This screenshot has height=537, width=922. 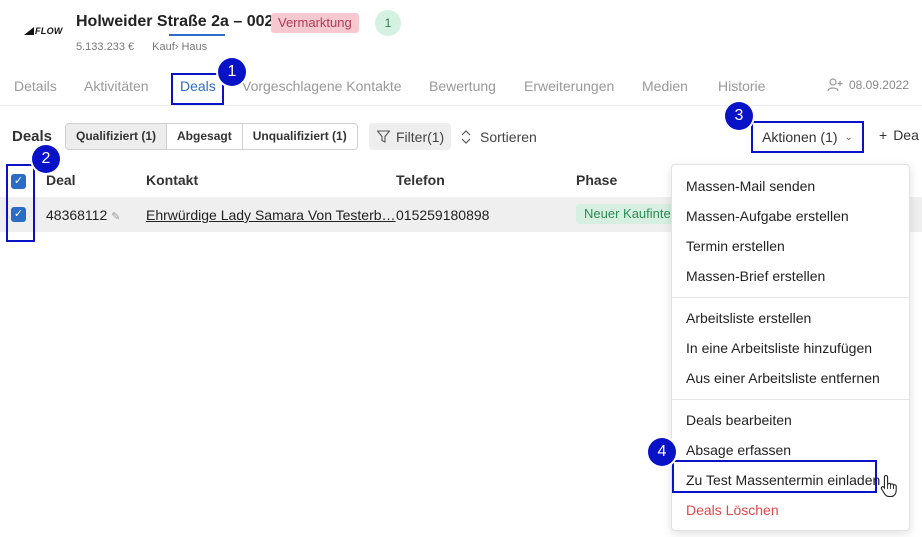 What do you see at coordinates (20, 203) in the screenshot?
I see `annotation-frame-checkboxes` at bounding box center [20, 203].